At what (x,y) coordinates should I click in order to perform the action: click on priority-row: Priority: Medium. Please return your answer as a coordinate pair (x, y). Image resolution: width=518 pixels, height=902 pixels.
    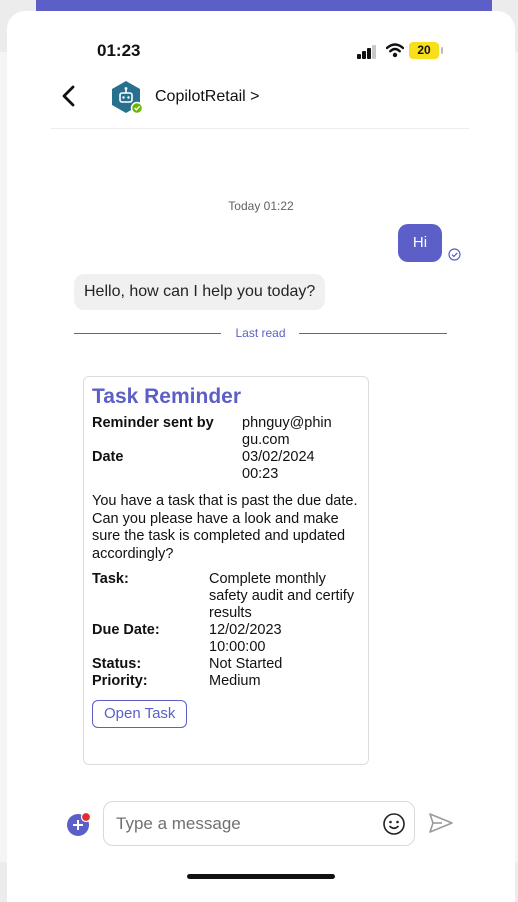
    Looking at the image, I should click on (226, 681).